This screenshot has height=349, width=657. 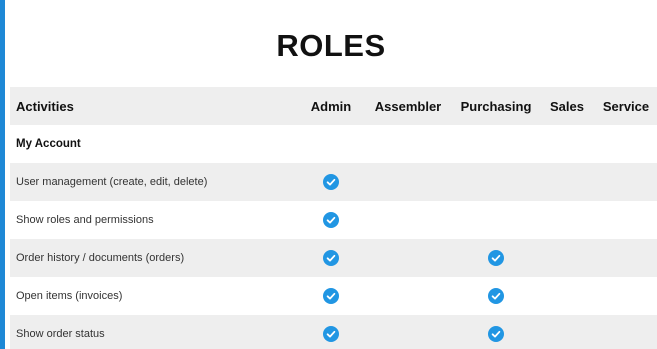 I want to click on table-row: Show order status, so click(x=333, y=332).